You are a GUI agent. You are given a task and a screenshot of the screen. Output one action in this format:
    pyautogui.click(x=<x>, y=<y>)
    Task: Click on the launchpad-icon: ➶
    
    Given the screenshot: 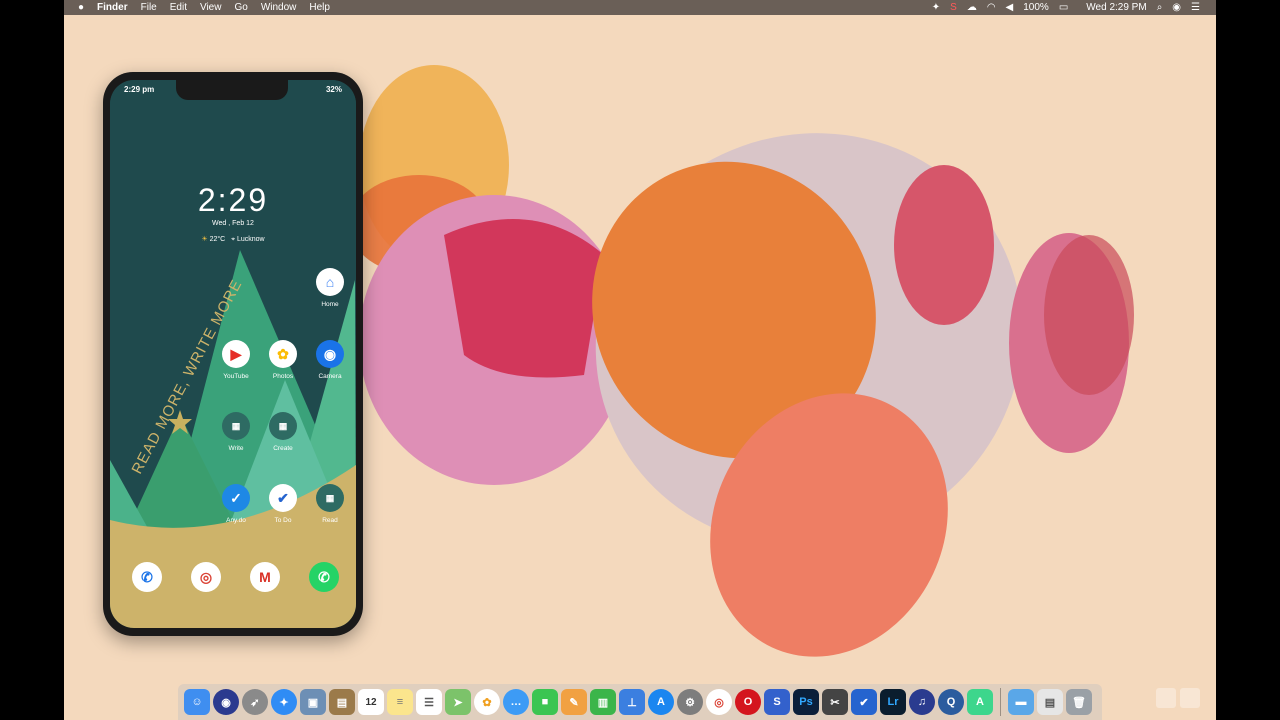 What is the action you would take?
    pyautogui.click(x=255, y=702)
    